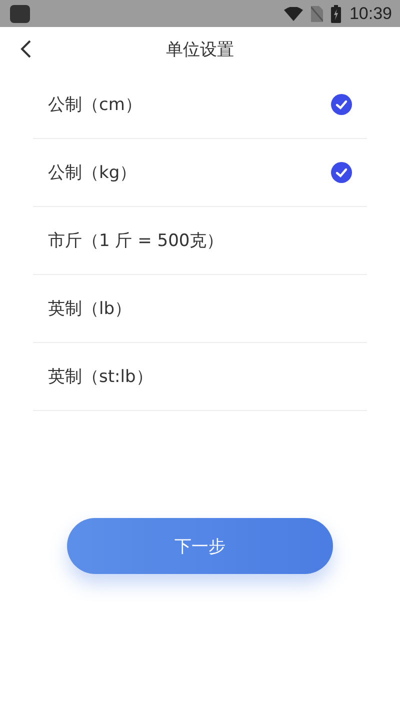 This screenshot has height=720, width=400. Describe the element at coordinates (200, 309) in the screenshot. I see `unit-option: 英制（lb）` at that location.